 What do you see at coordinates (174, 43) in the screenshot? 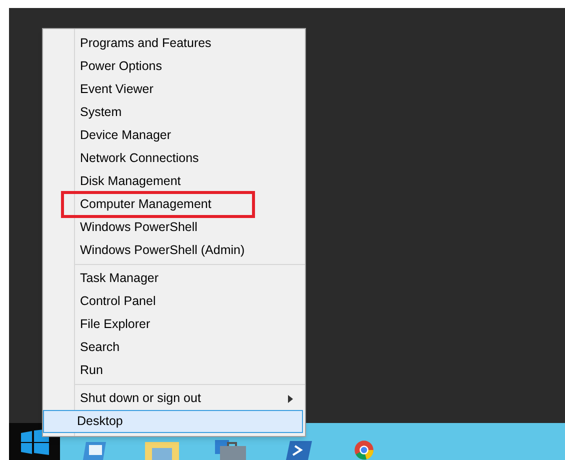
I see `menu-item: Programs and Features` at bounding box center [174, 43].